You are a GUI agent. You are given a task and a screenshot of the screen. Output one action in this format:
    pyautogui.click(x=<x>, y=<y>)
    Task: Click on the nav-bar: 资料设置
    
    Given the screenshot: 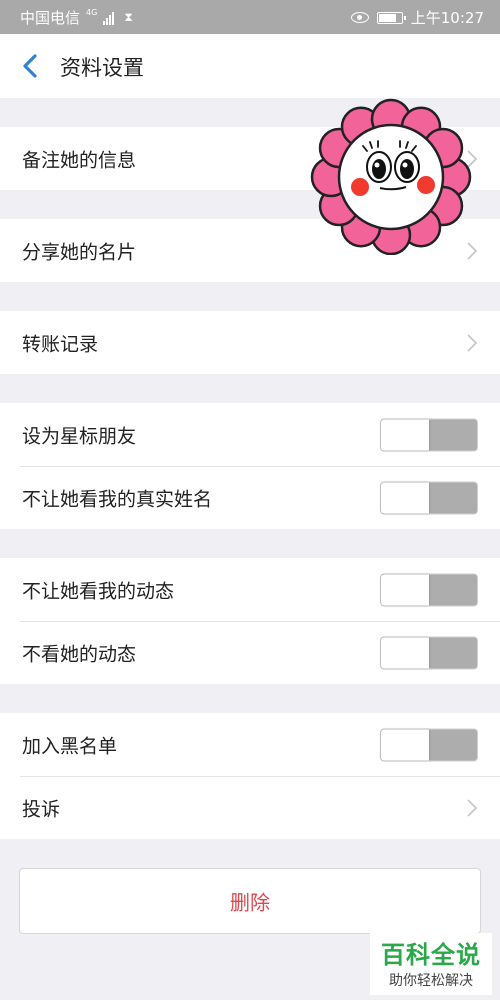 What is the action you would take?
    pyautogui.click(x=250, y=66)
    